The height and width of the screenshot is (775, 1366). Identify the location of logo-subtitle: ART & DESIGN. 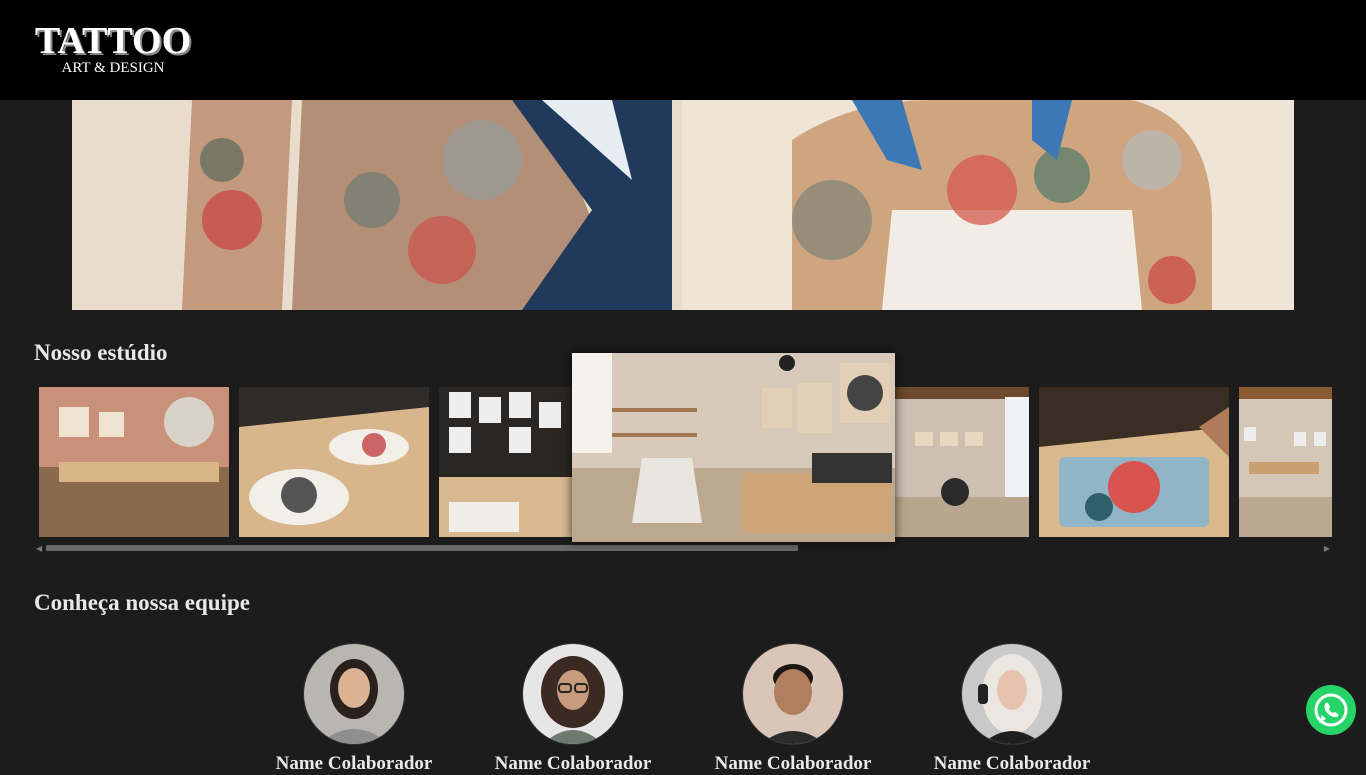
(113, 68).